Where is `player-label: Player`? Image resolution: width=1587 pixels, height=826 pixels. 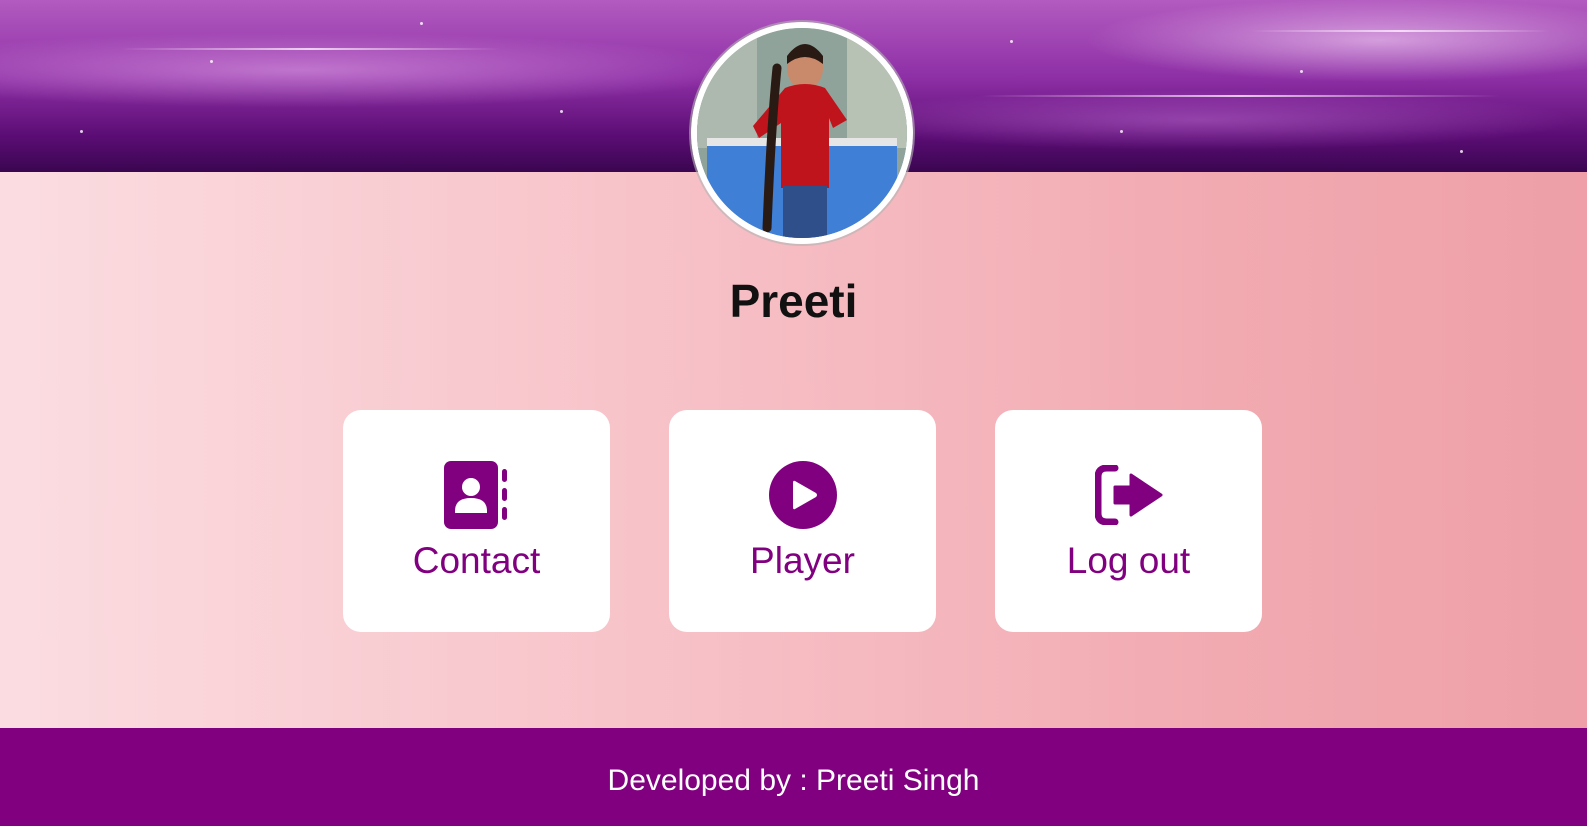
player-label: Player is located at coordinates (802, 560).